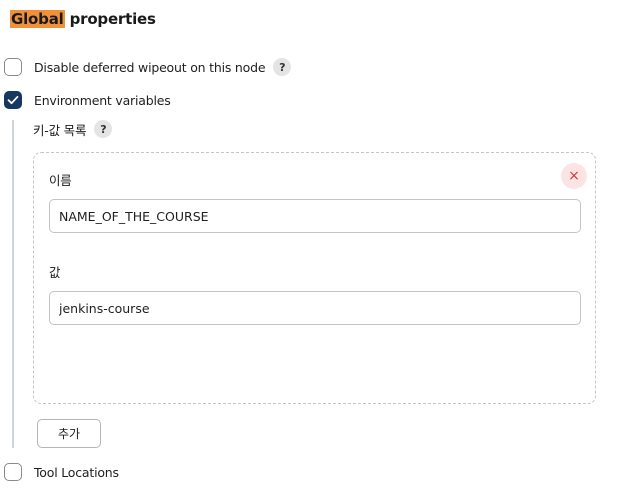  I want to click on tool-locations-option: Tool Locations, so click(61, 472).